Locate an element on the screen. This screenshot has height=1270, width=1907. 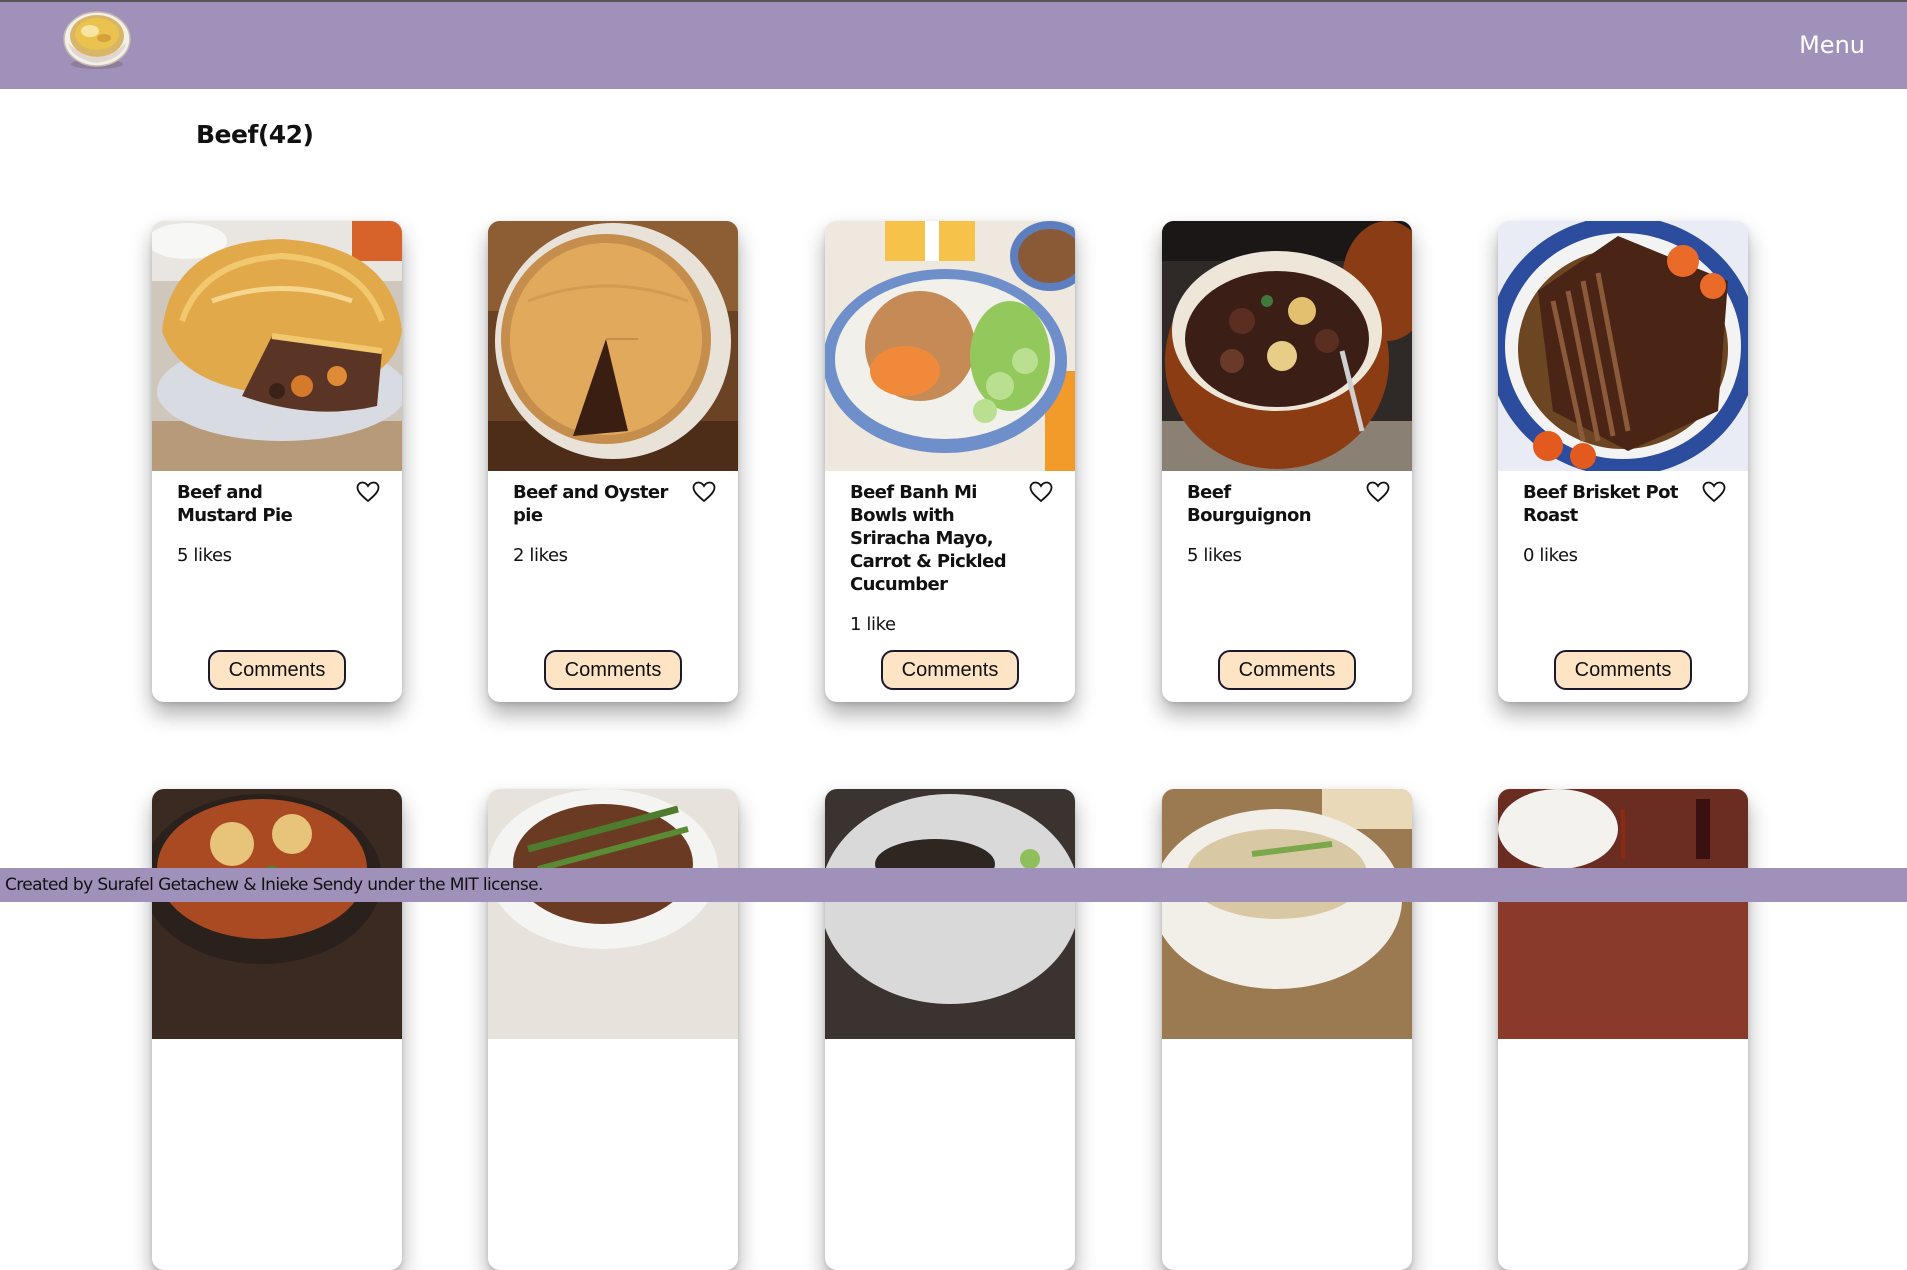
meal-name: Beef Brisket Pot Roast is located at coordinates (1600, 504).